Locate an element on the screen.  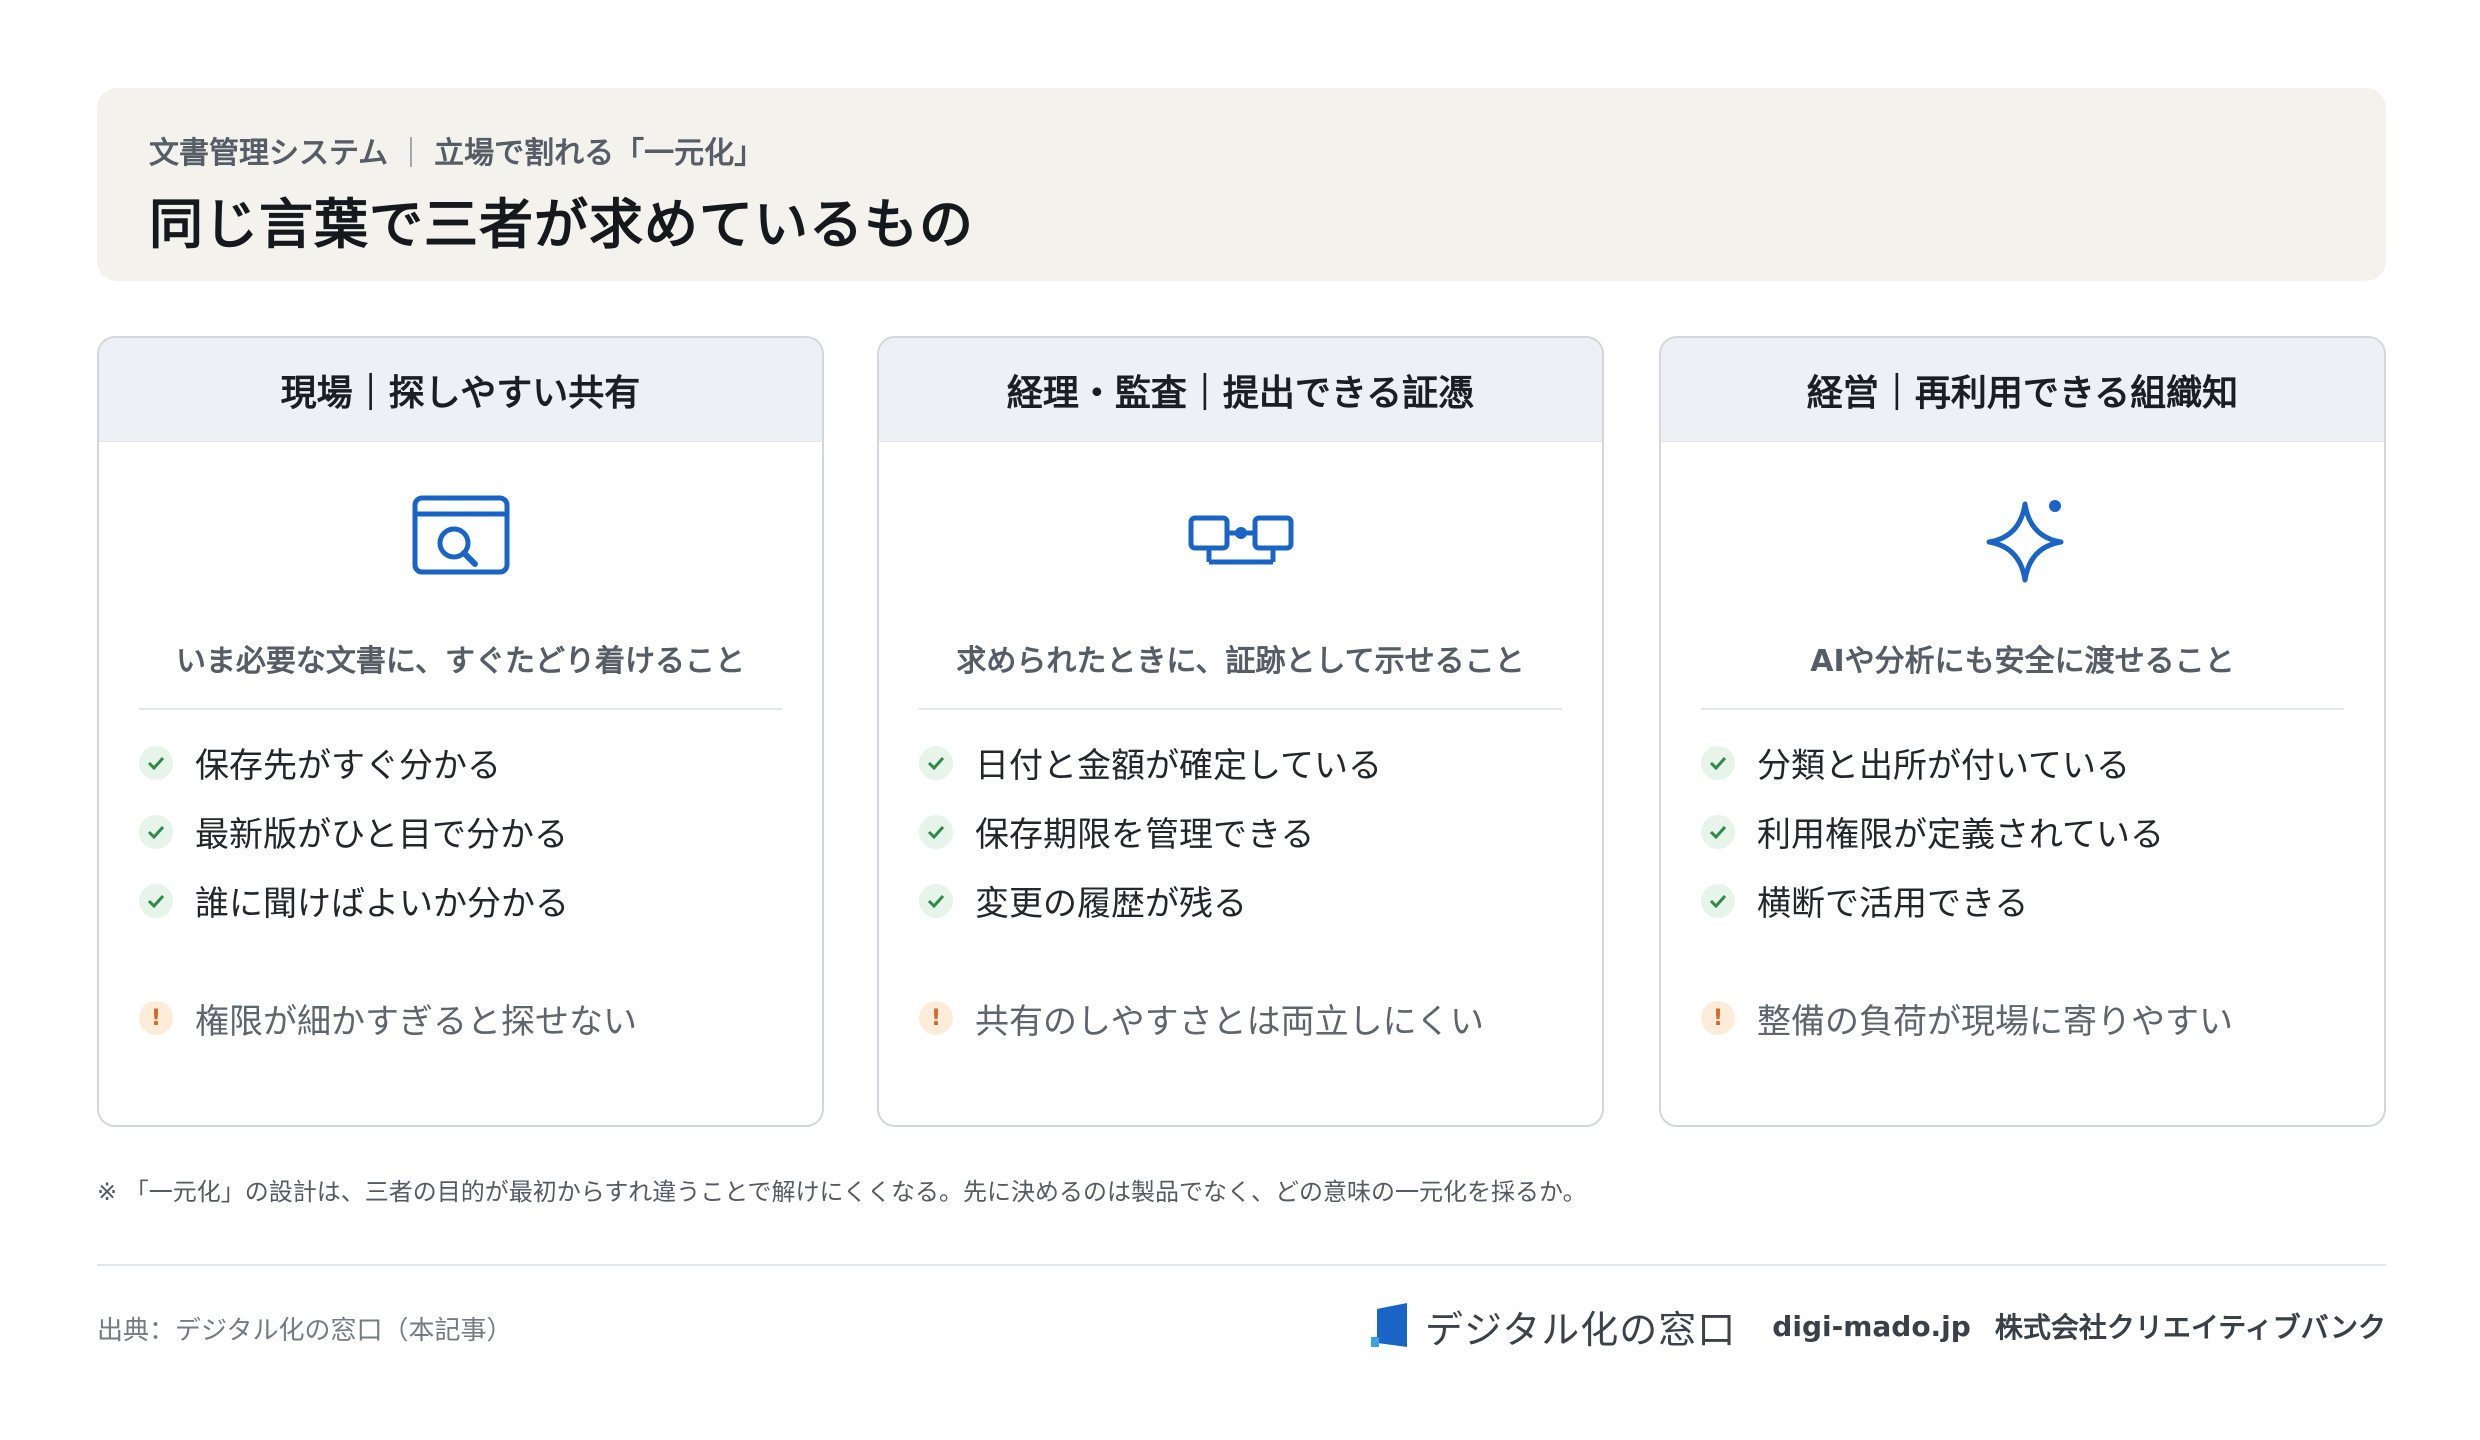
check-item: 変更の履歴が残る is located at coordinates (1250, 900).